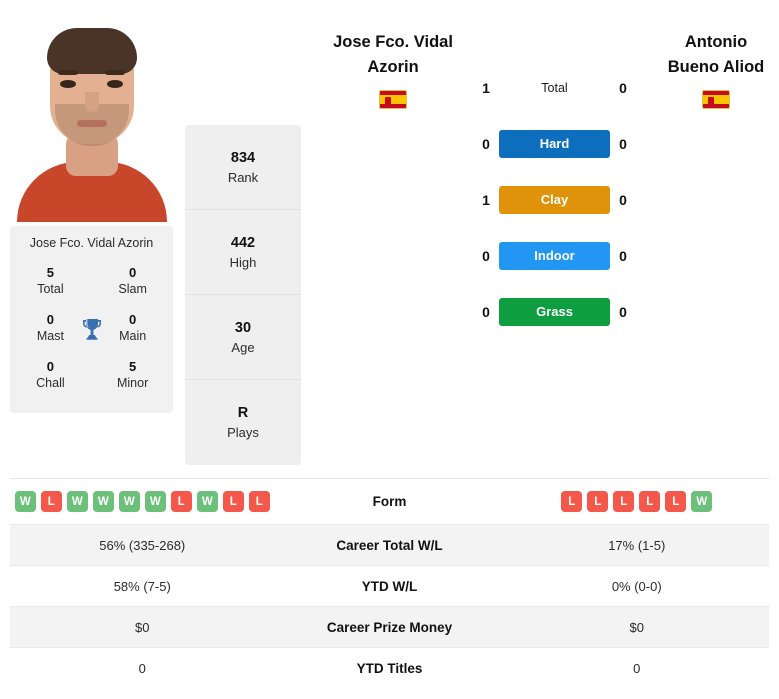 The image size is (779, 699). I want to click on h2h-row-total: 1 Total 0, so click(554, 88).